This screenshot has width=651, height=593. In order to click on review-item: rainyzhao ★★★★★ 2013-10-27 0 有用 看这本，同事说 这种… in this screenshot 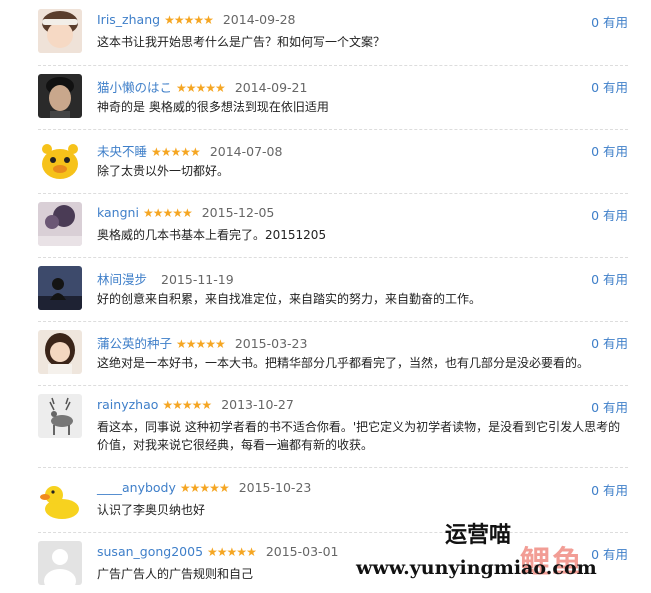, I will do `click(332, 430)`.